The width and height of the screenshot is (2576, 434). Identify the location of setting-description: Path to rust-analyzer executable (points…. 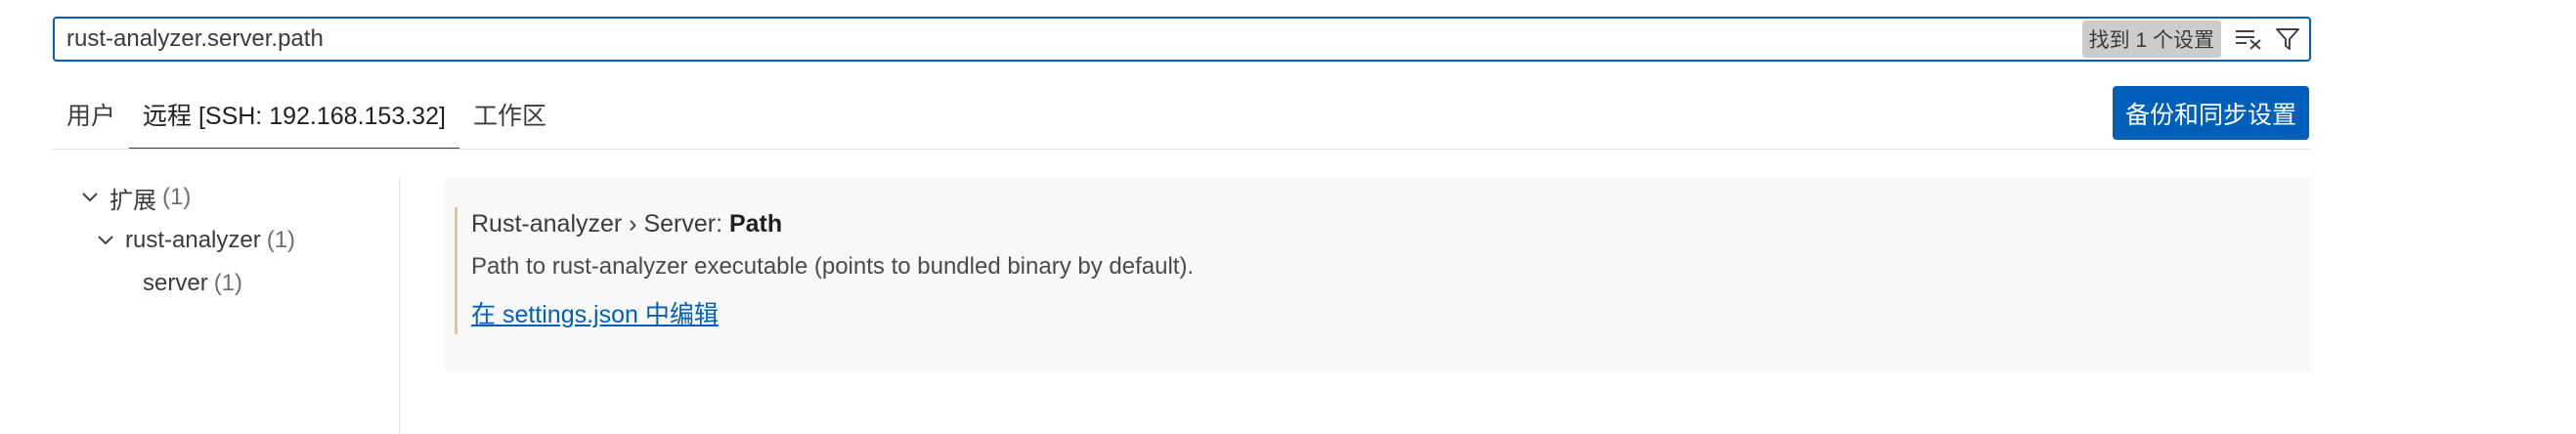
(833, 266).